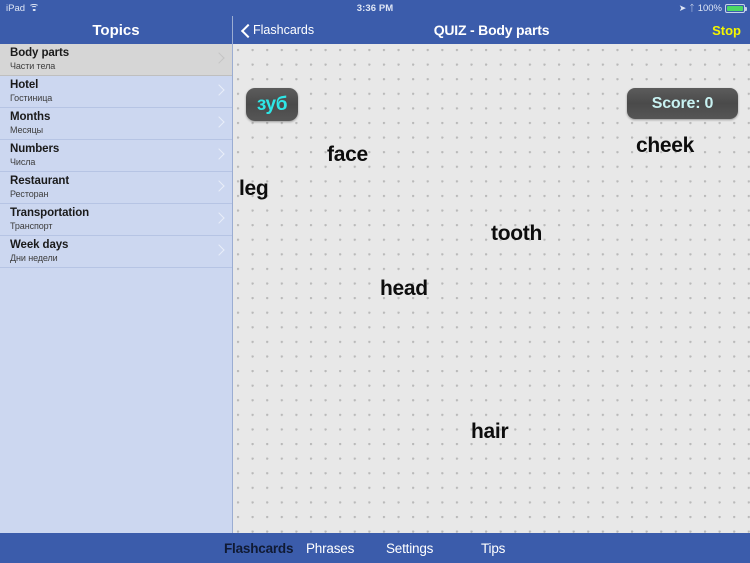 This screenshot has width=750, height=563. Describe the element at coordinates (692, 8) in the screenshot. I see `bluetooth-icon: ᛏ` at that location.